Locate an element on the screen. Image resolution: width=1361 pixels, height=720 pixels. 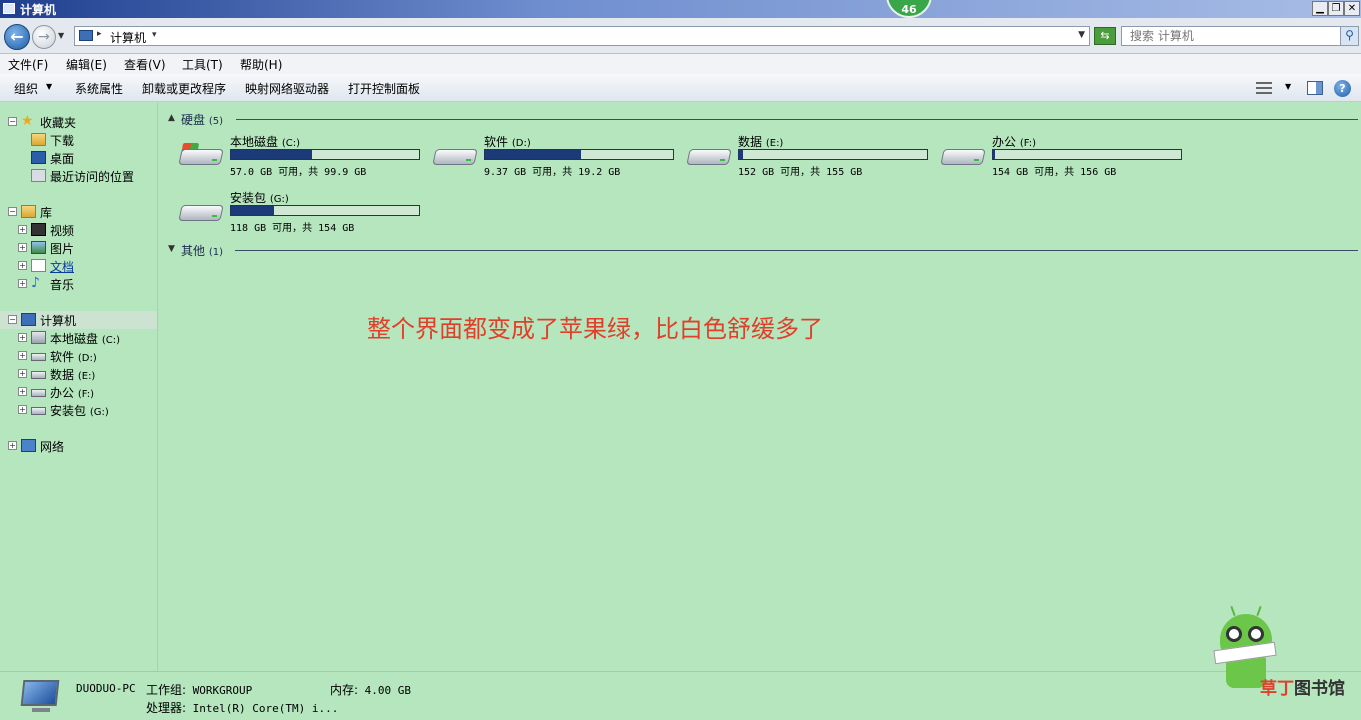
group-header-disks: ▲ 硬盘 (5) is located at coordinates (763, 119).